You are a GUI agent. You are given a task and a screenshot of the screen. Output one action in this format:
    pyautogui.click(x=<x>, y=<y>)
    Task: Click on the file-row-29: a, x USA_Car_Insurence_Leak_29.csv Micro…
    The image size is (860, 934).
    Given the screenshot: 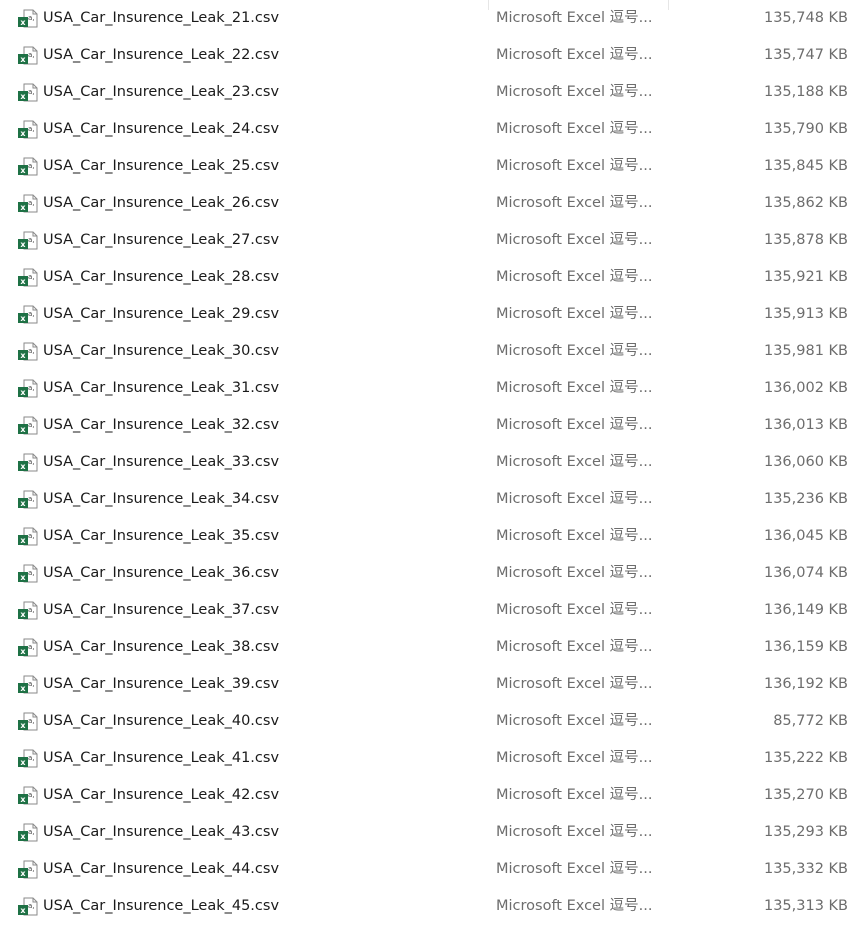 What is the action you would take?
    pyautogui.click(x=430, y=314)
    